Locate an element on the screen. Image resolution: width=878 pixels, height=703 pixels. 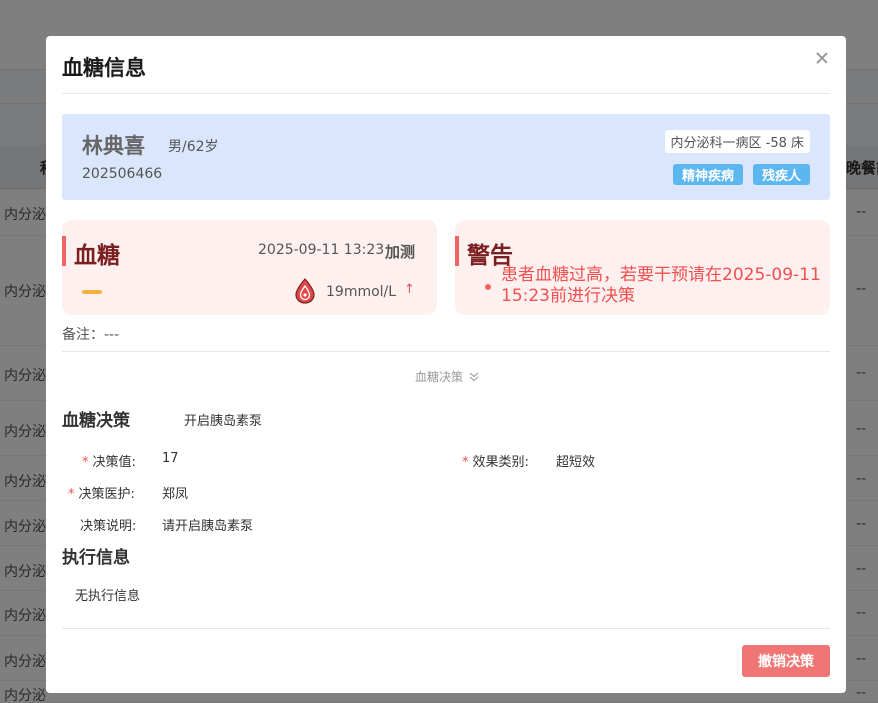
decision-value-label: * 决策值: is located at coordinates (109, 462).